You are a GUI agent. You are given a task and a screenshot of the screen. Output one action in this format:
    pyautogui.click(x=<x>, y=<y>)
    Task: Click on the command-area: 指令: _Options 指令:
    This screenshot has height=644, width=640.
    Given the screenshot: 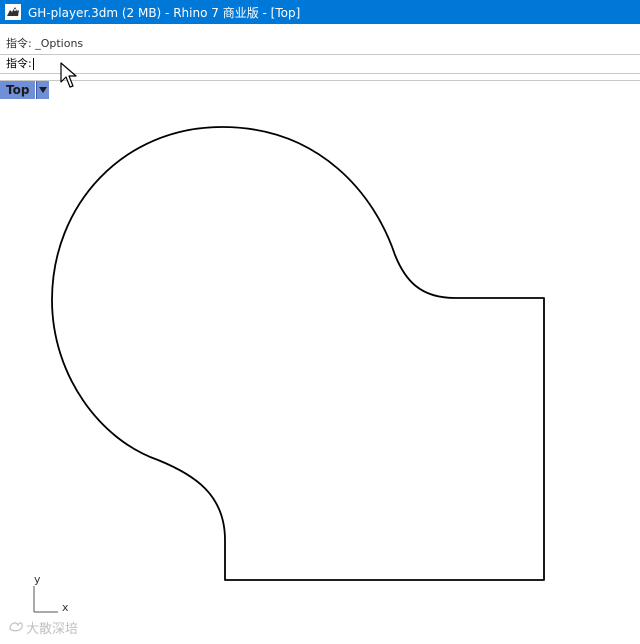 What is the action you would take?
    pyautogui.click(x=320, y=52)
    